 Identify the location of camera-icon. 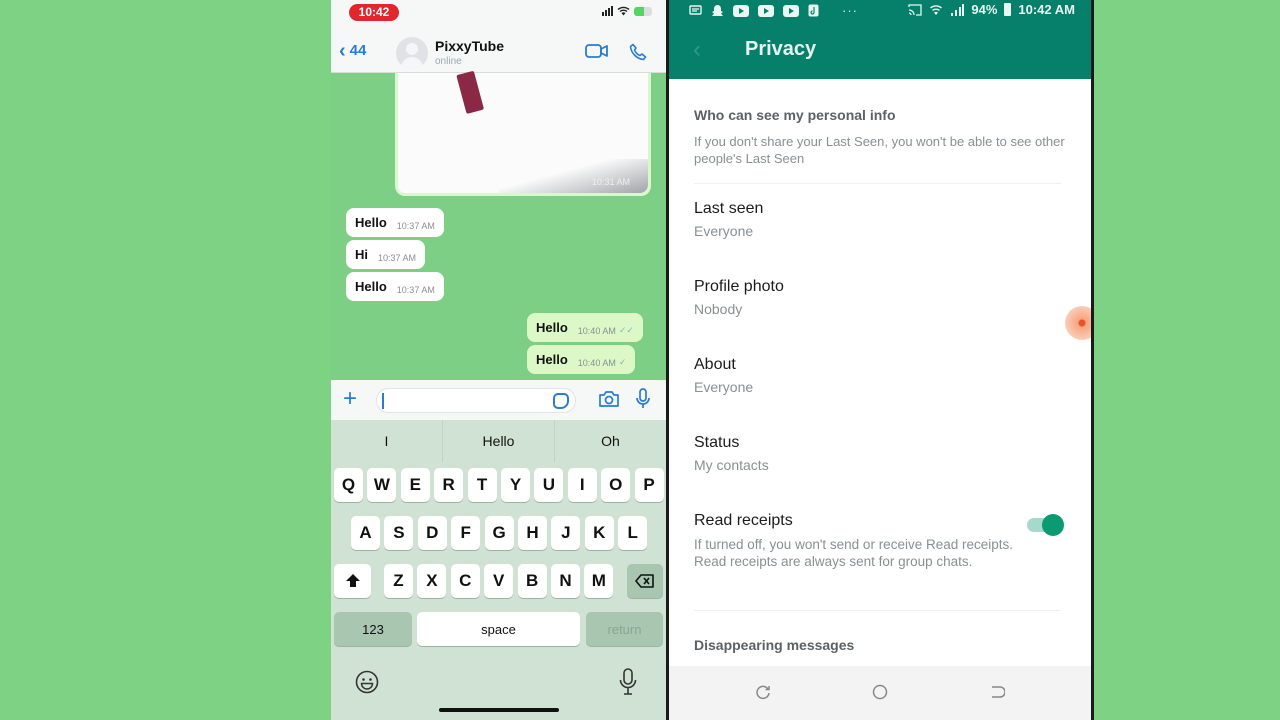
(609, 399).